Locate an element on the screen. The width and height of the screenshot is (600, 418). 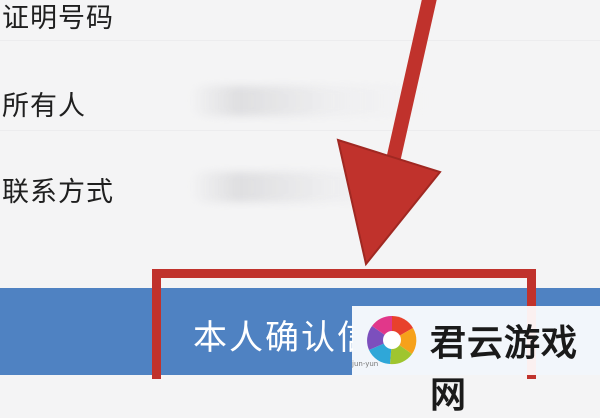
watermark-subtext: jun-yun is located at coordinates (365, 364).